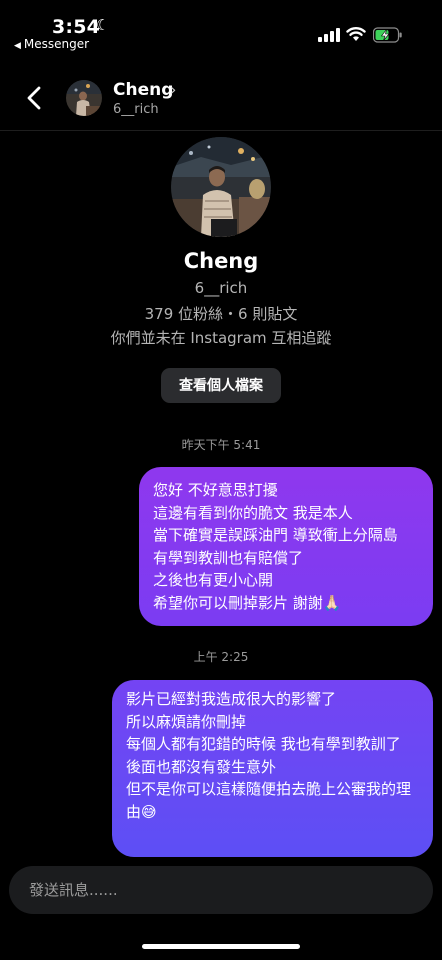 Image resolution: width=442 pixels, height=960 pixels. Describe the element at coordinates (221, 29) in the screenshot. I see `status-bar: 3:54 ☾ ◀ Messenger` at that location.